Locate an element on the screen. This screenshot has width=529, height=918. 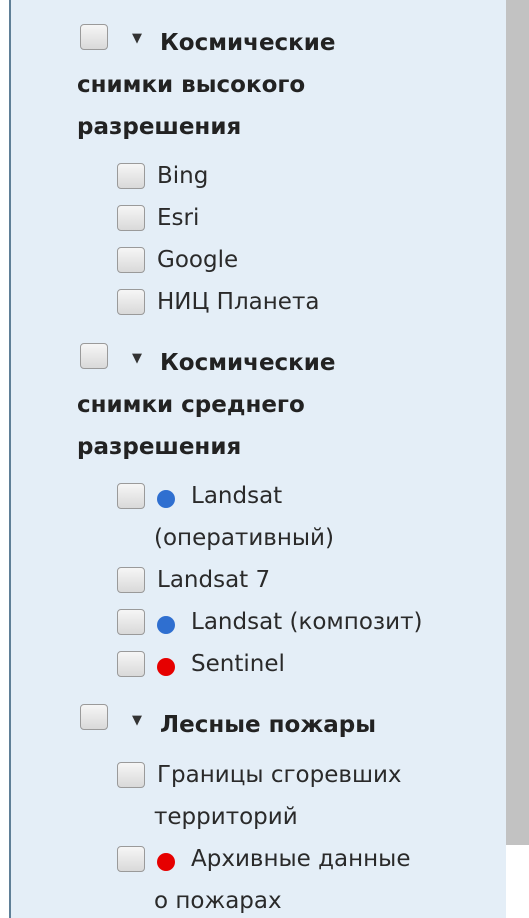
layer-label: Esri is located at coordinates (178, 218).